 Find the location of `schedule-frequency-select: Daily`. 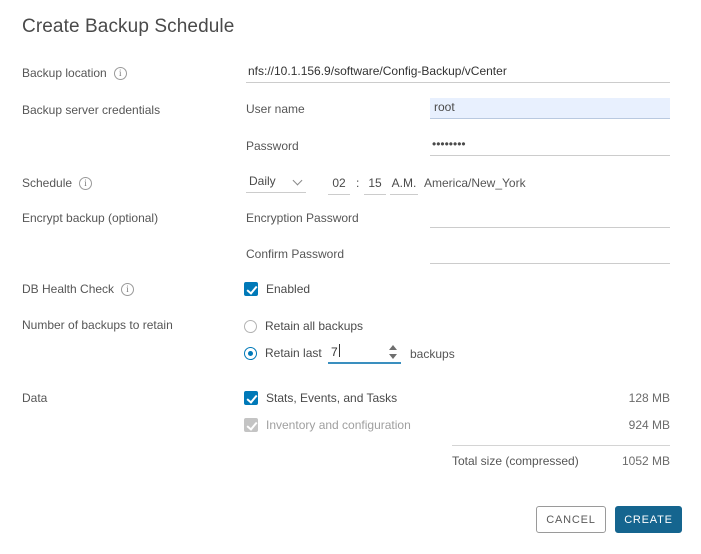

schedule-frequency-select: Daily is located at coordinates (276, 182).